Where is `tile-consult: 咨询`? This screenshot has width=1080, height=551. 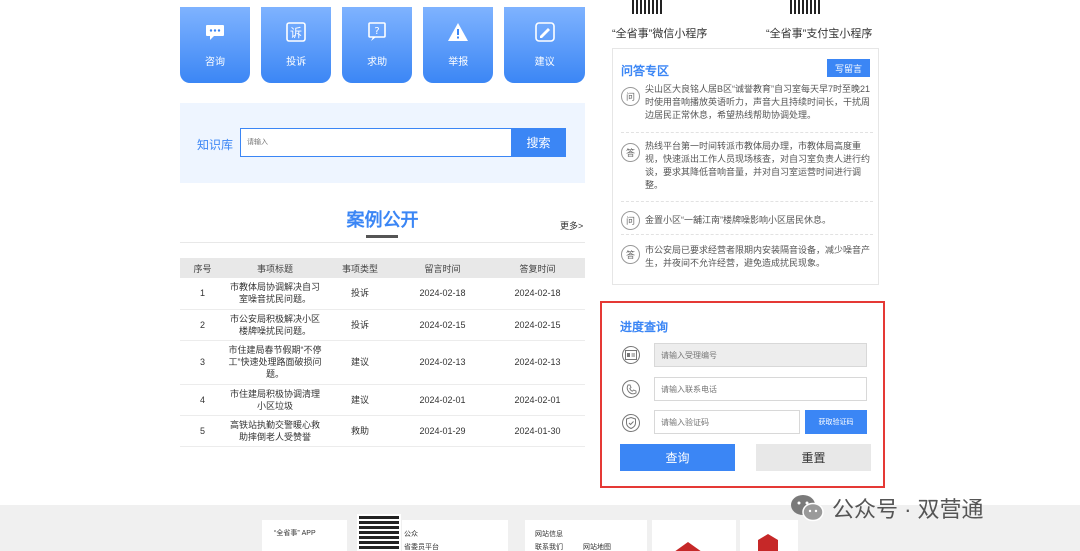 tile-consult: 咨询 is located at coordinates (215, 45).